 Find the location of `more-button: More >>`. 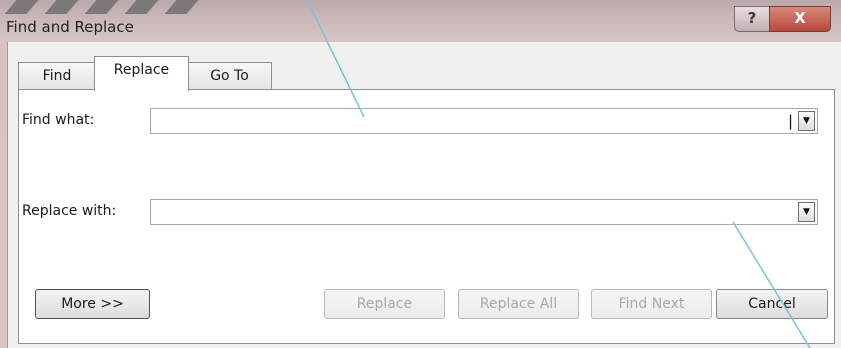

more-button: More >> is located at coordinates (92, 304).